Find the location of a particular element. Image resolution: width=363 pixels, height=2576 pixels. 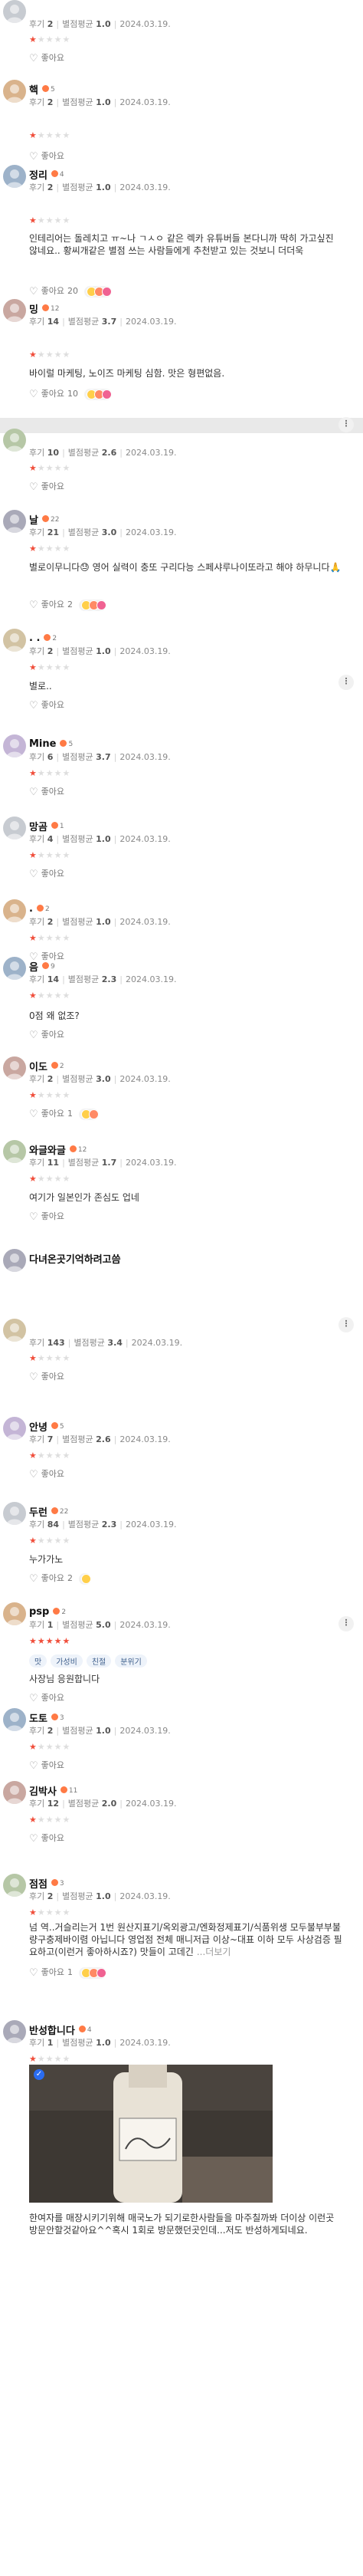

reviewer-name: 날 is located at coordinates (33, 521).